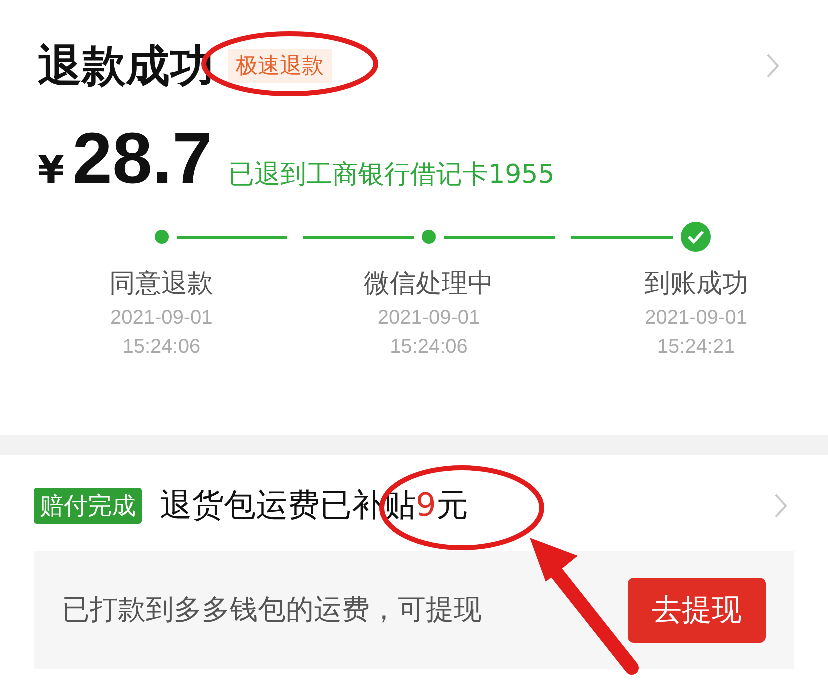 The height and width of the screenshot is (686, 828). What do you see at coordinates (162, 284) in the screenshot?
I see `step-label: 同意退款` at bounding box center [162, 284].